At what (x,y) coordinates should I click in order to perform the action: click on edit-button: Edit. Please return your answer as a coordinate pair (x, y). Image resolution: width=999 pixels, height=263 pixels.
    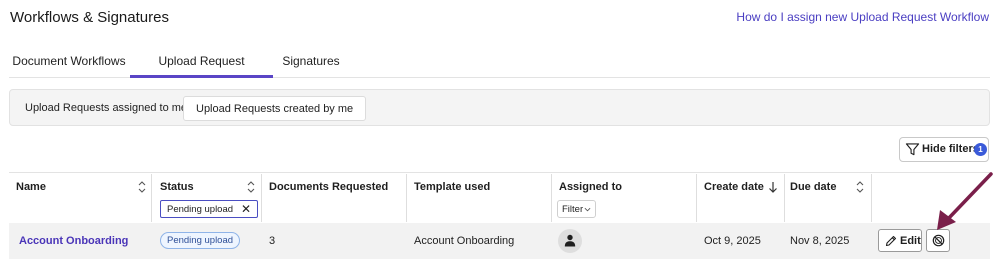
    Looking at the image, I should click on (900, 240).